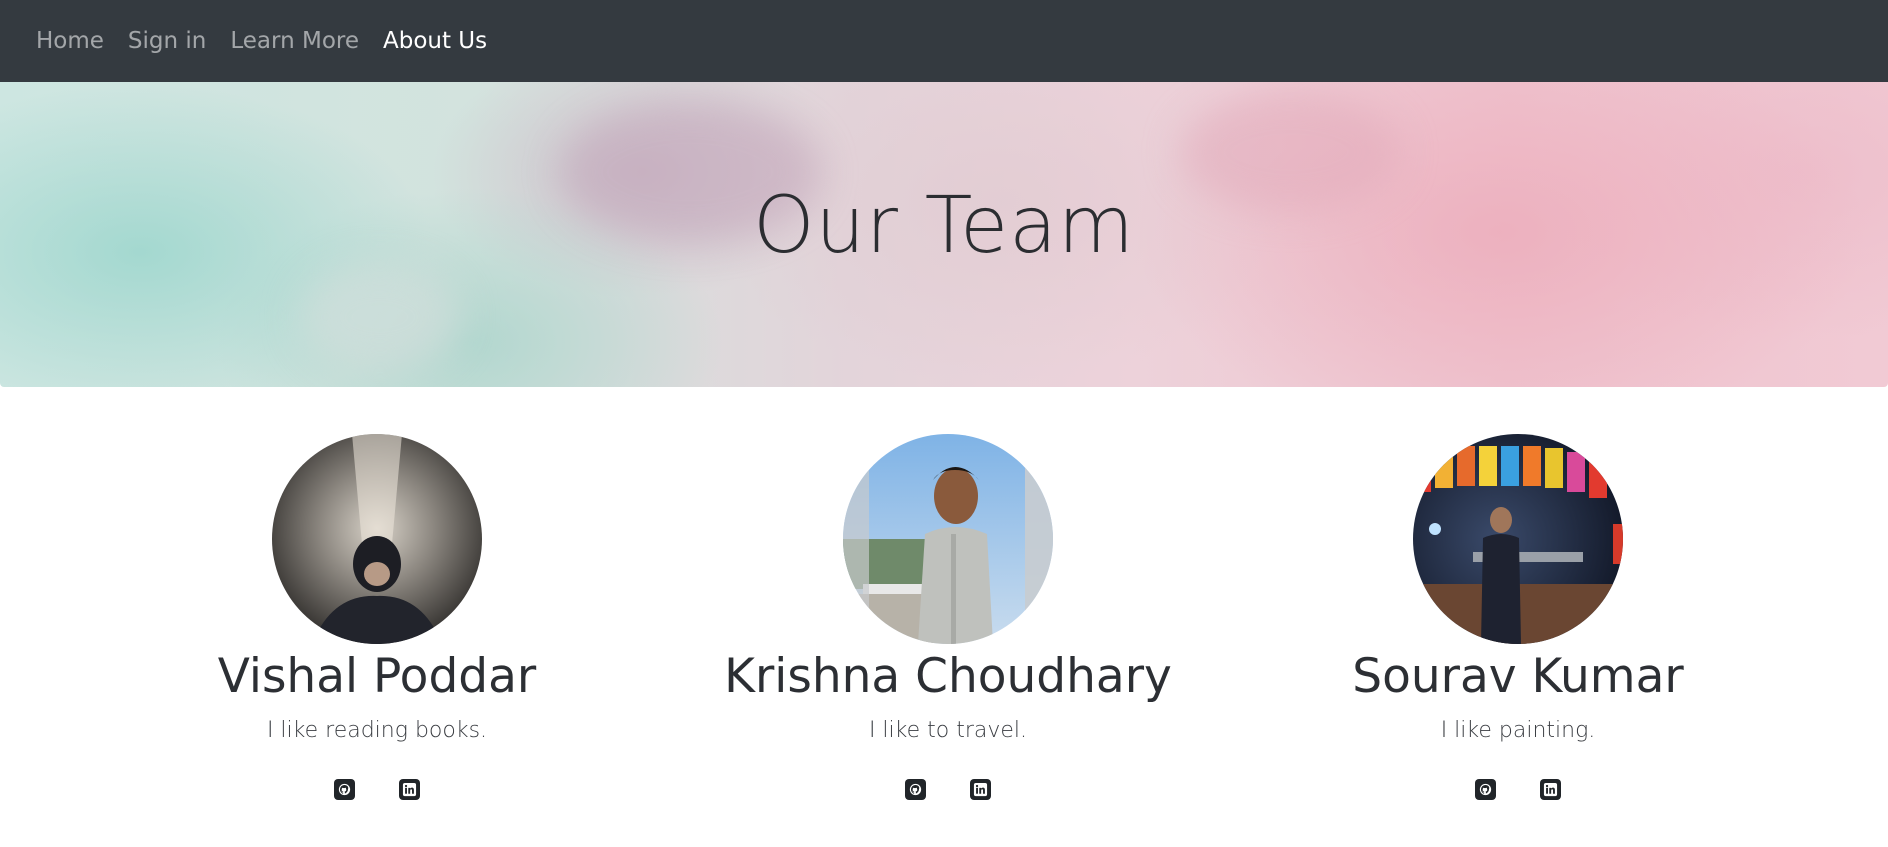 Image resolution: width=1888 pixels, height=847 pixels. I want to click on team-member-card: Krishna Choudhary I like to travel., so click(948, 617).